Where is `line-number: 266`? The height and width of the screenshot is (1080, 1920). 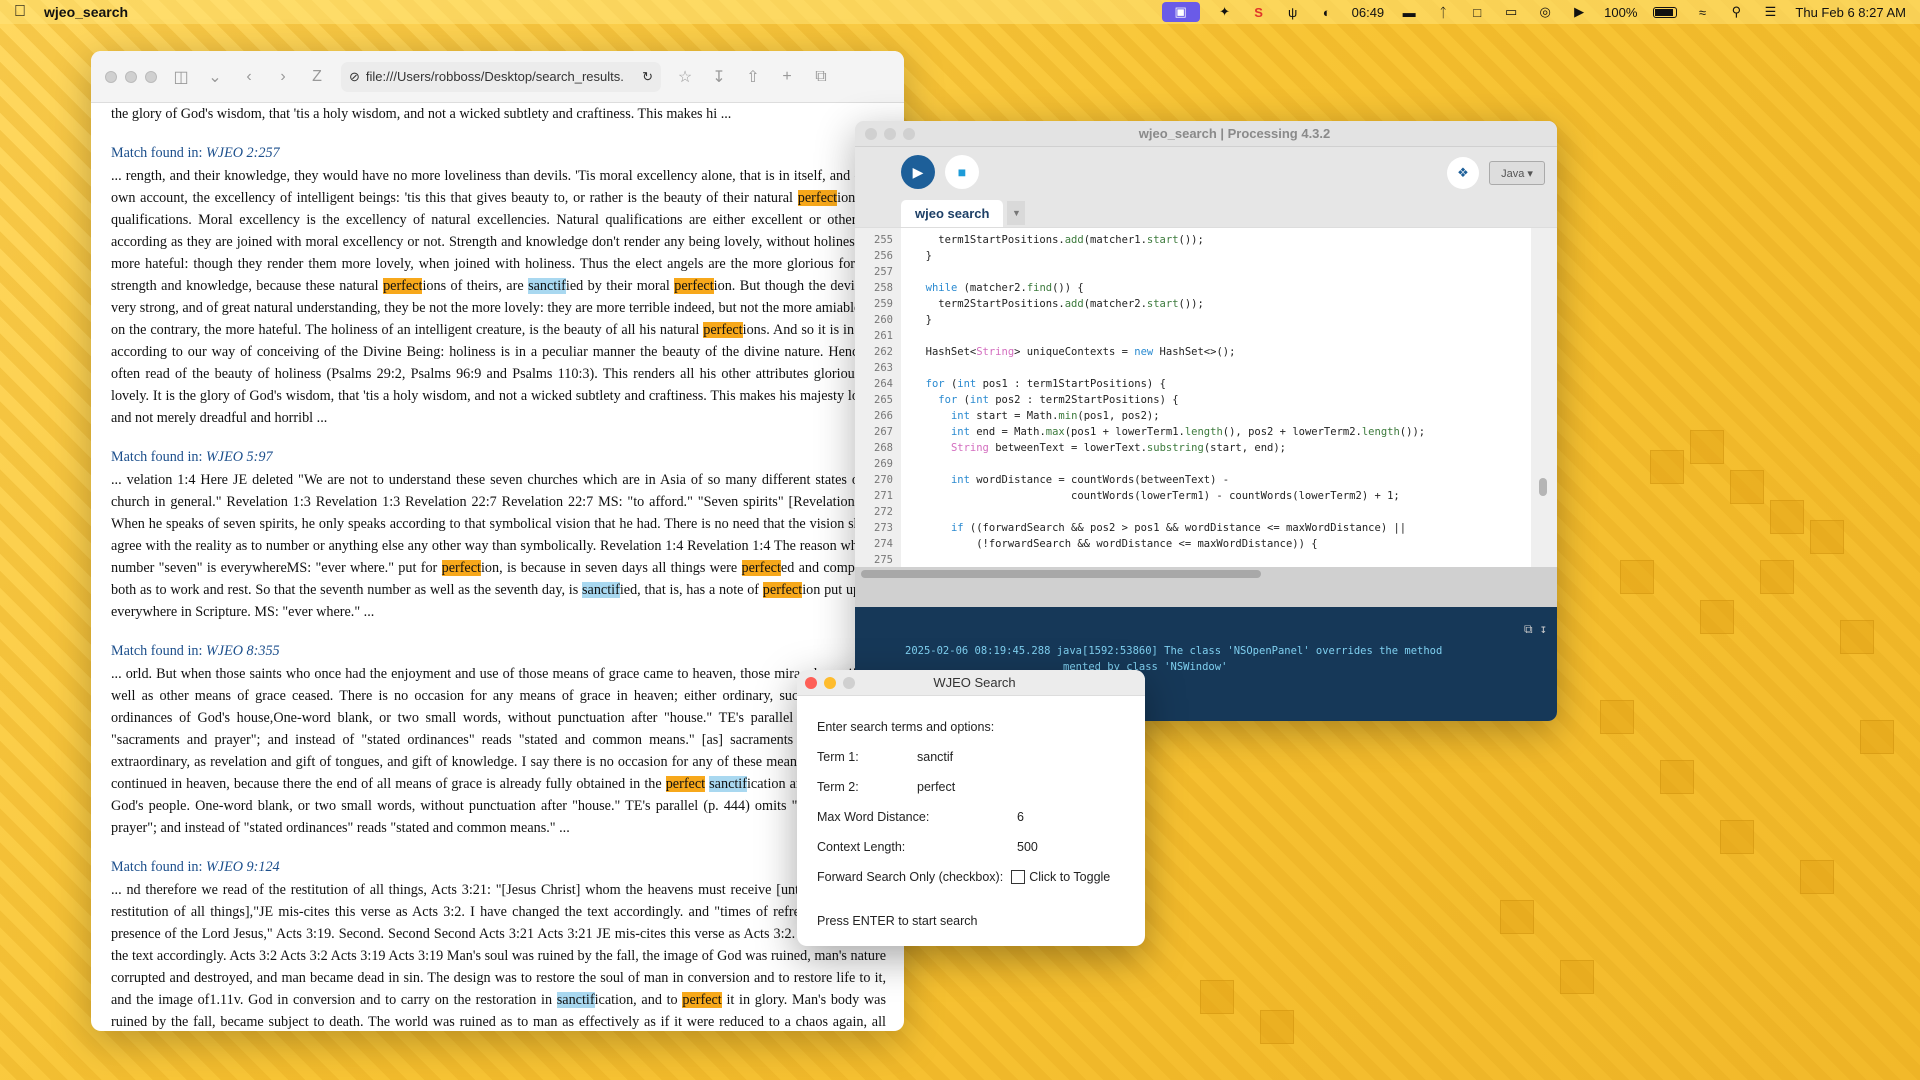
line-number: 266 is located at coordinates (883, 416).